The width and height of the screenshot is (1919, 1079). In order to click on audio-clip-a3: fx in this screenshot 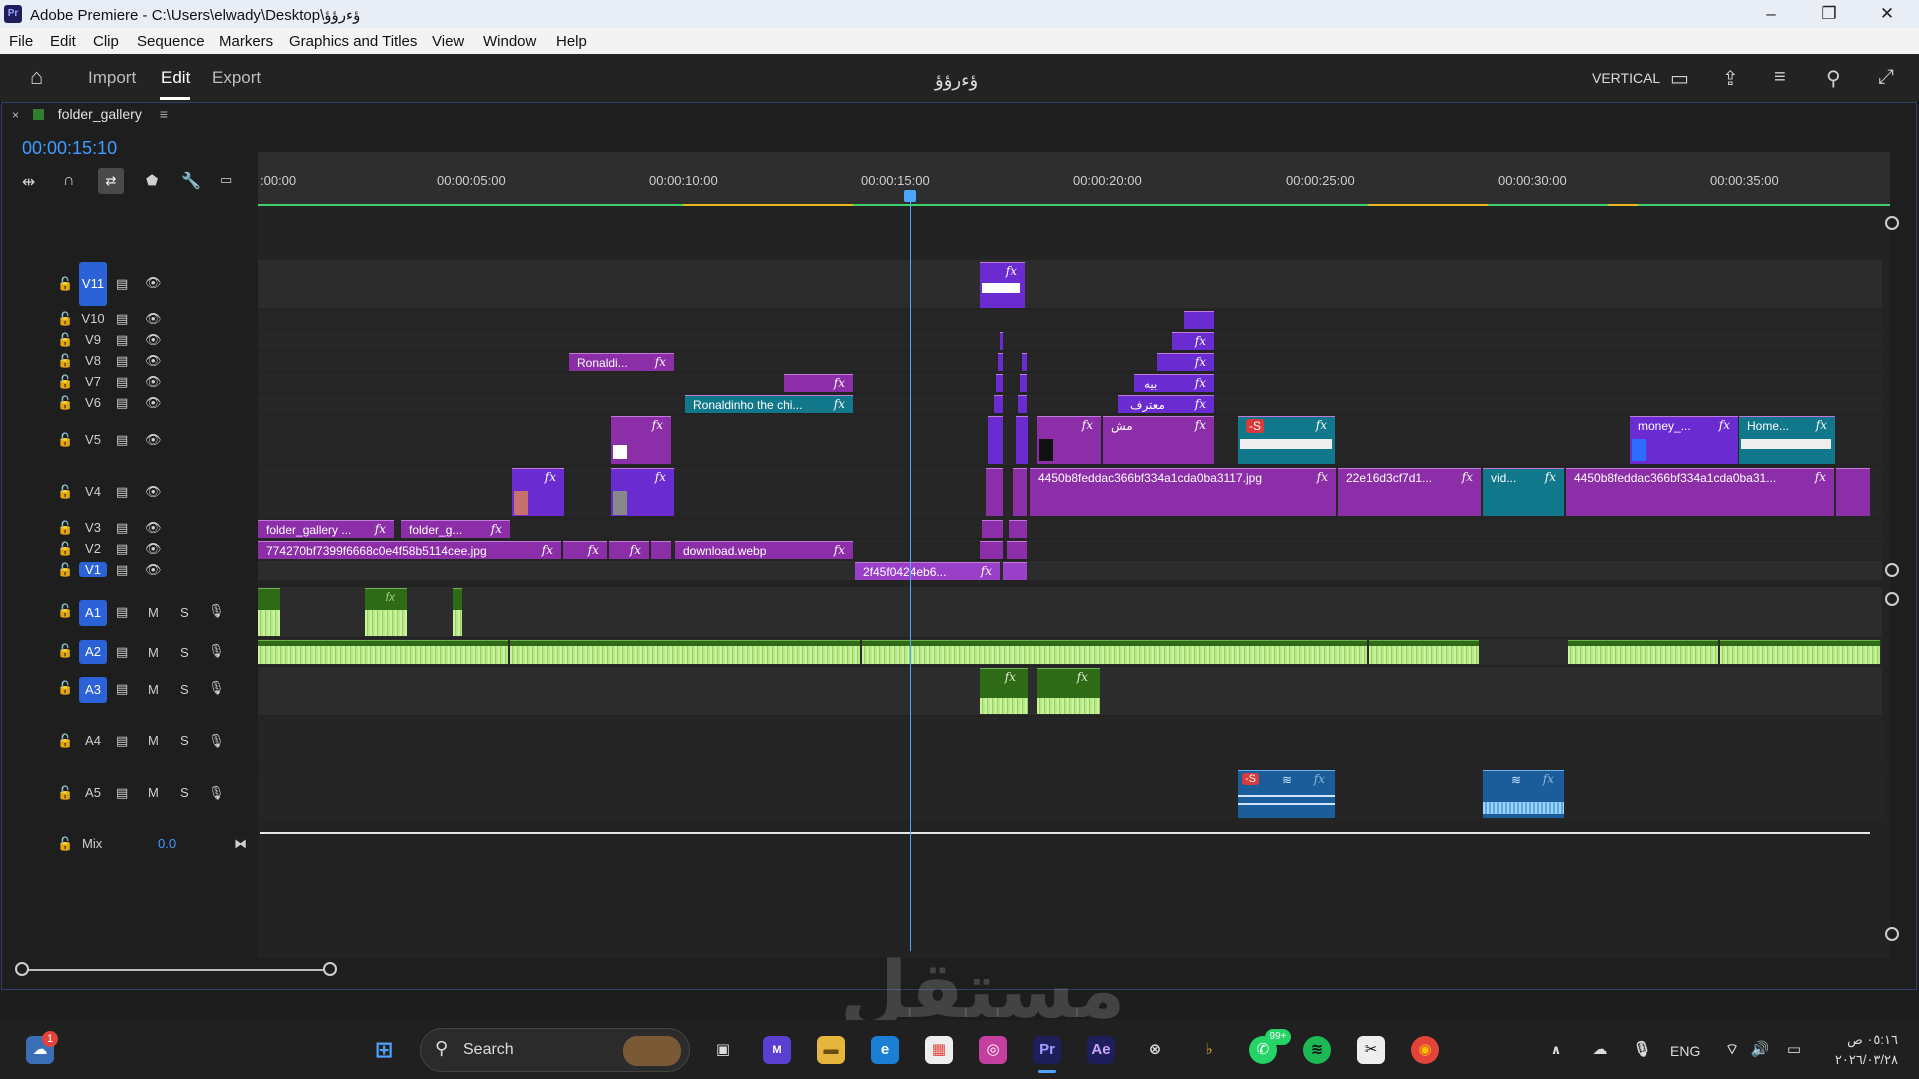, I will do `click(1068, 691)`.